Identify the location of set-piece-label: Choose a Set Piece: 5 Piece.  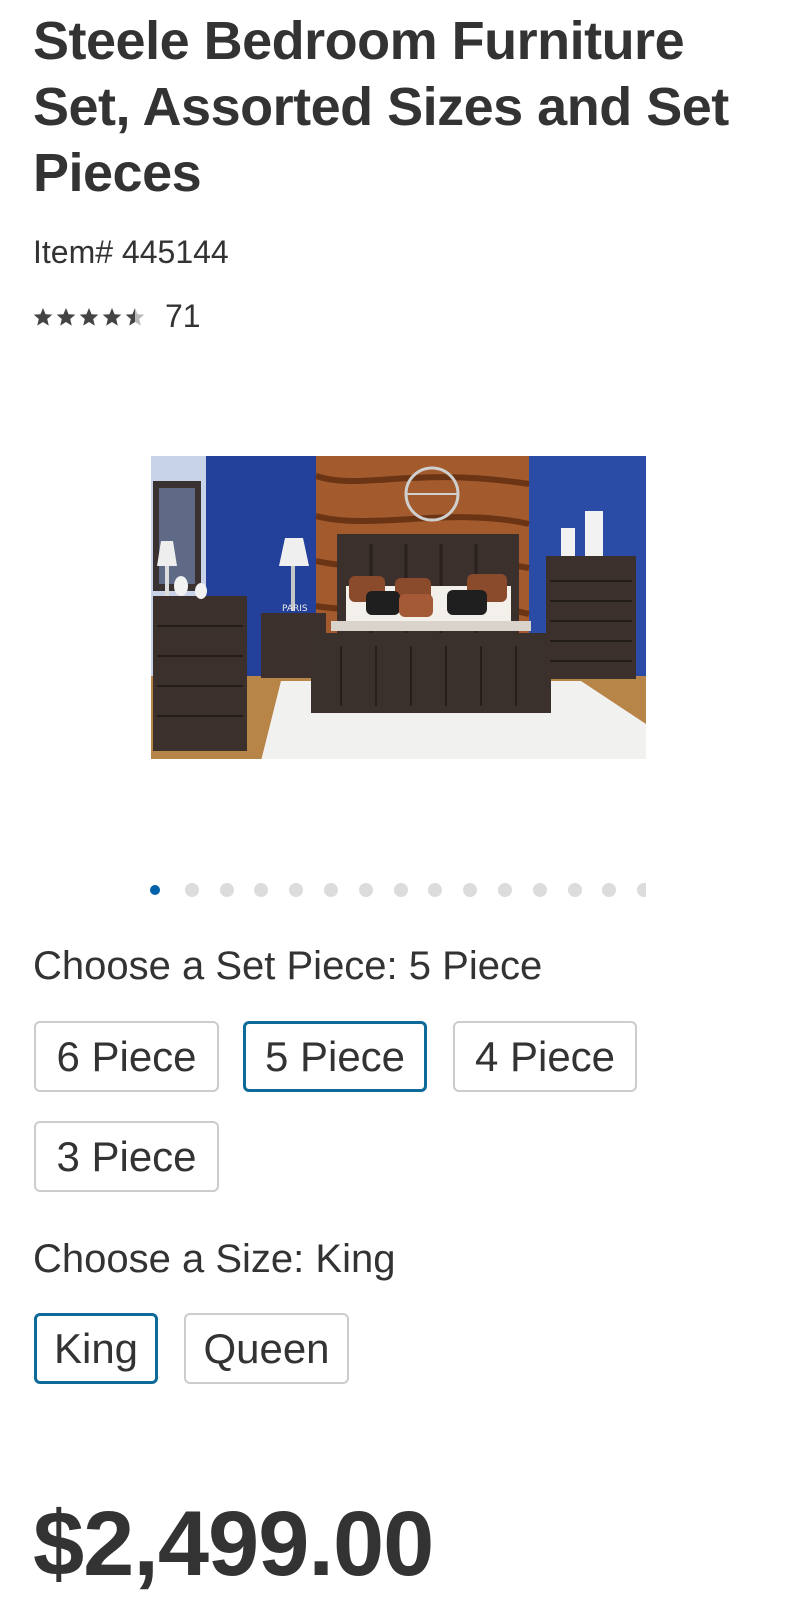
(288, 966).